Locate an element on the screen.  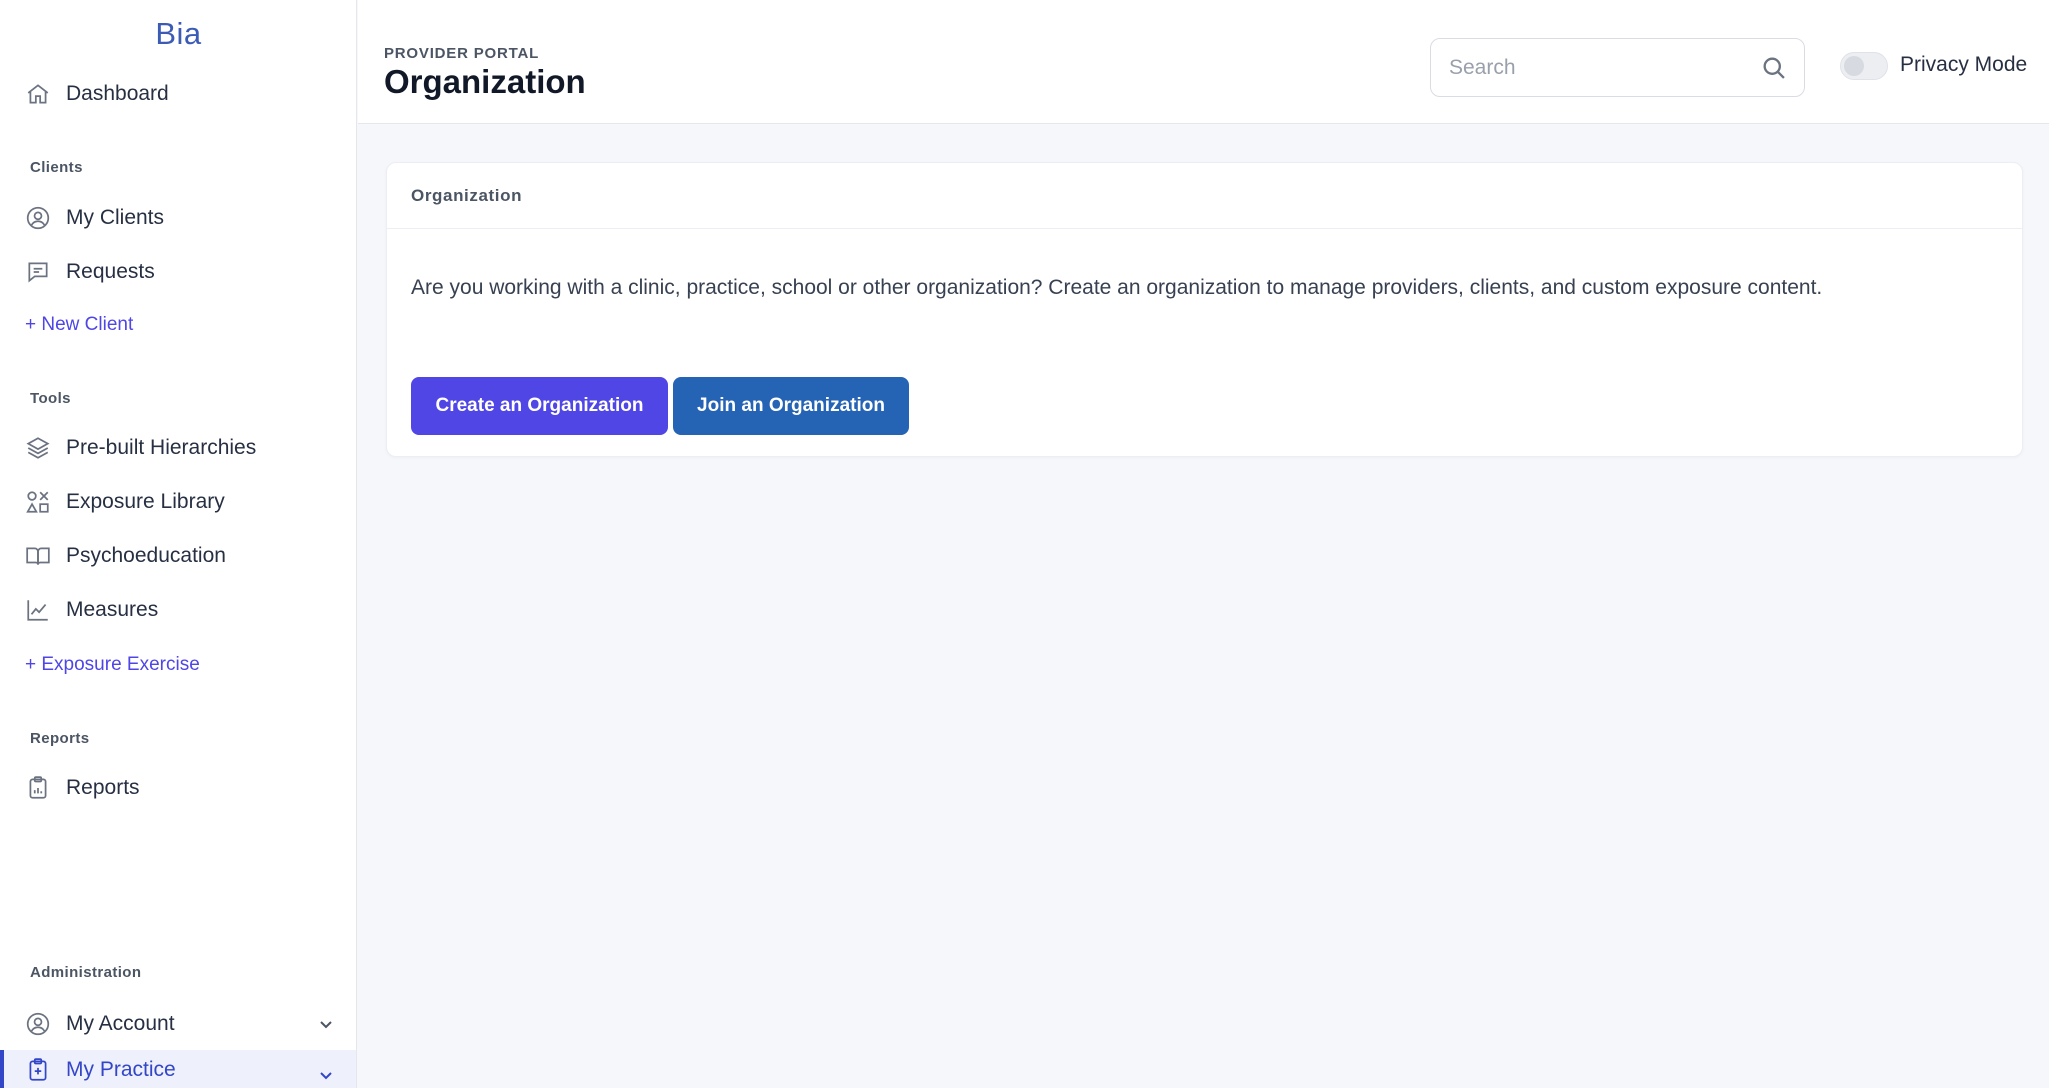
medical-clipboard-icon is located at coordinates (38, 1070).